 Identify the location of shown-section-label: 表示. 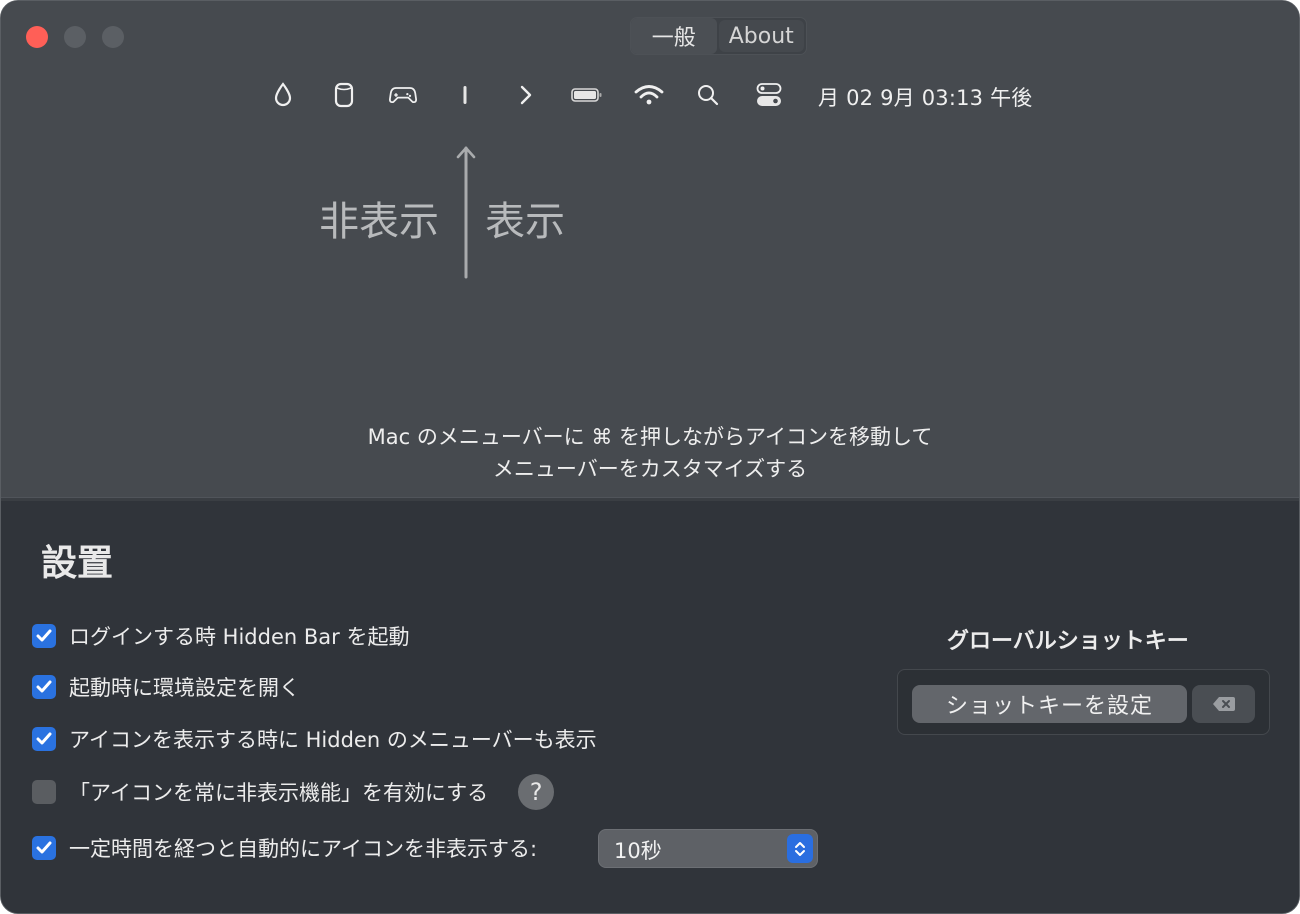
(525, 222).